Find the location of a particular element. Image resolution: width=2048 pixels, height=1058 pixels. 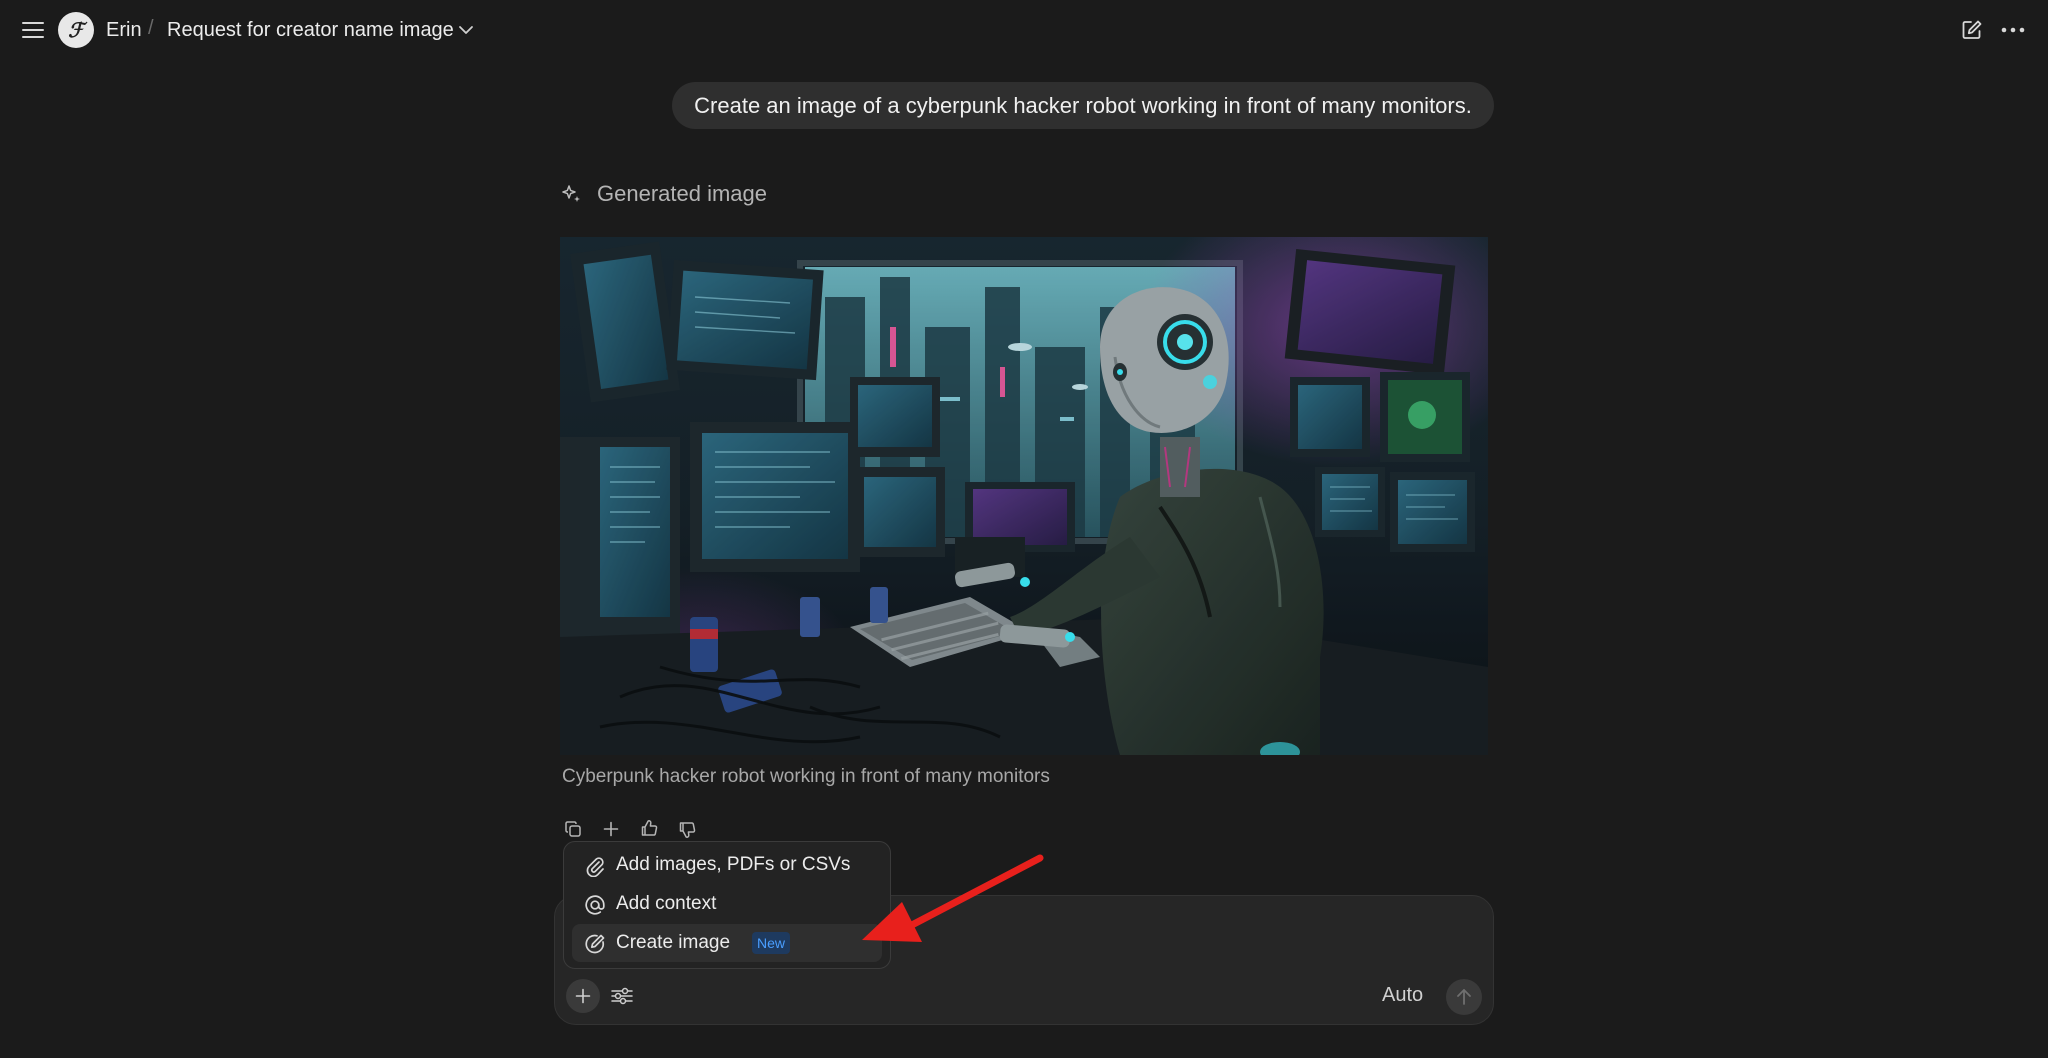

chat-title: Request for creator name image is located at coordinates (310, 30).